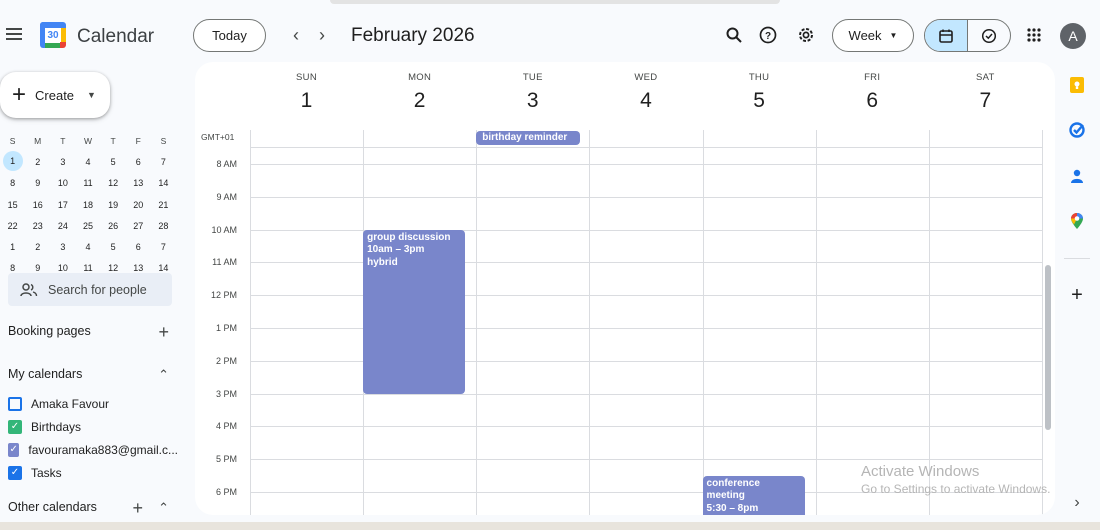 Image resolution: width=1100 pixels, height=530 pixels. What do you see at coordinates (532, 101) in the screenshot?
I see `day-number: 3` at bounding box center [532, 101].